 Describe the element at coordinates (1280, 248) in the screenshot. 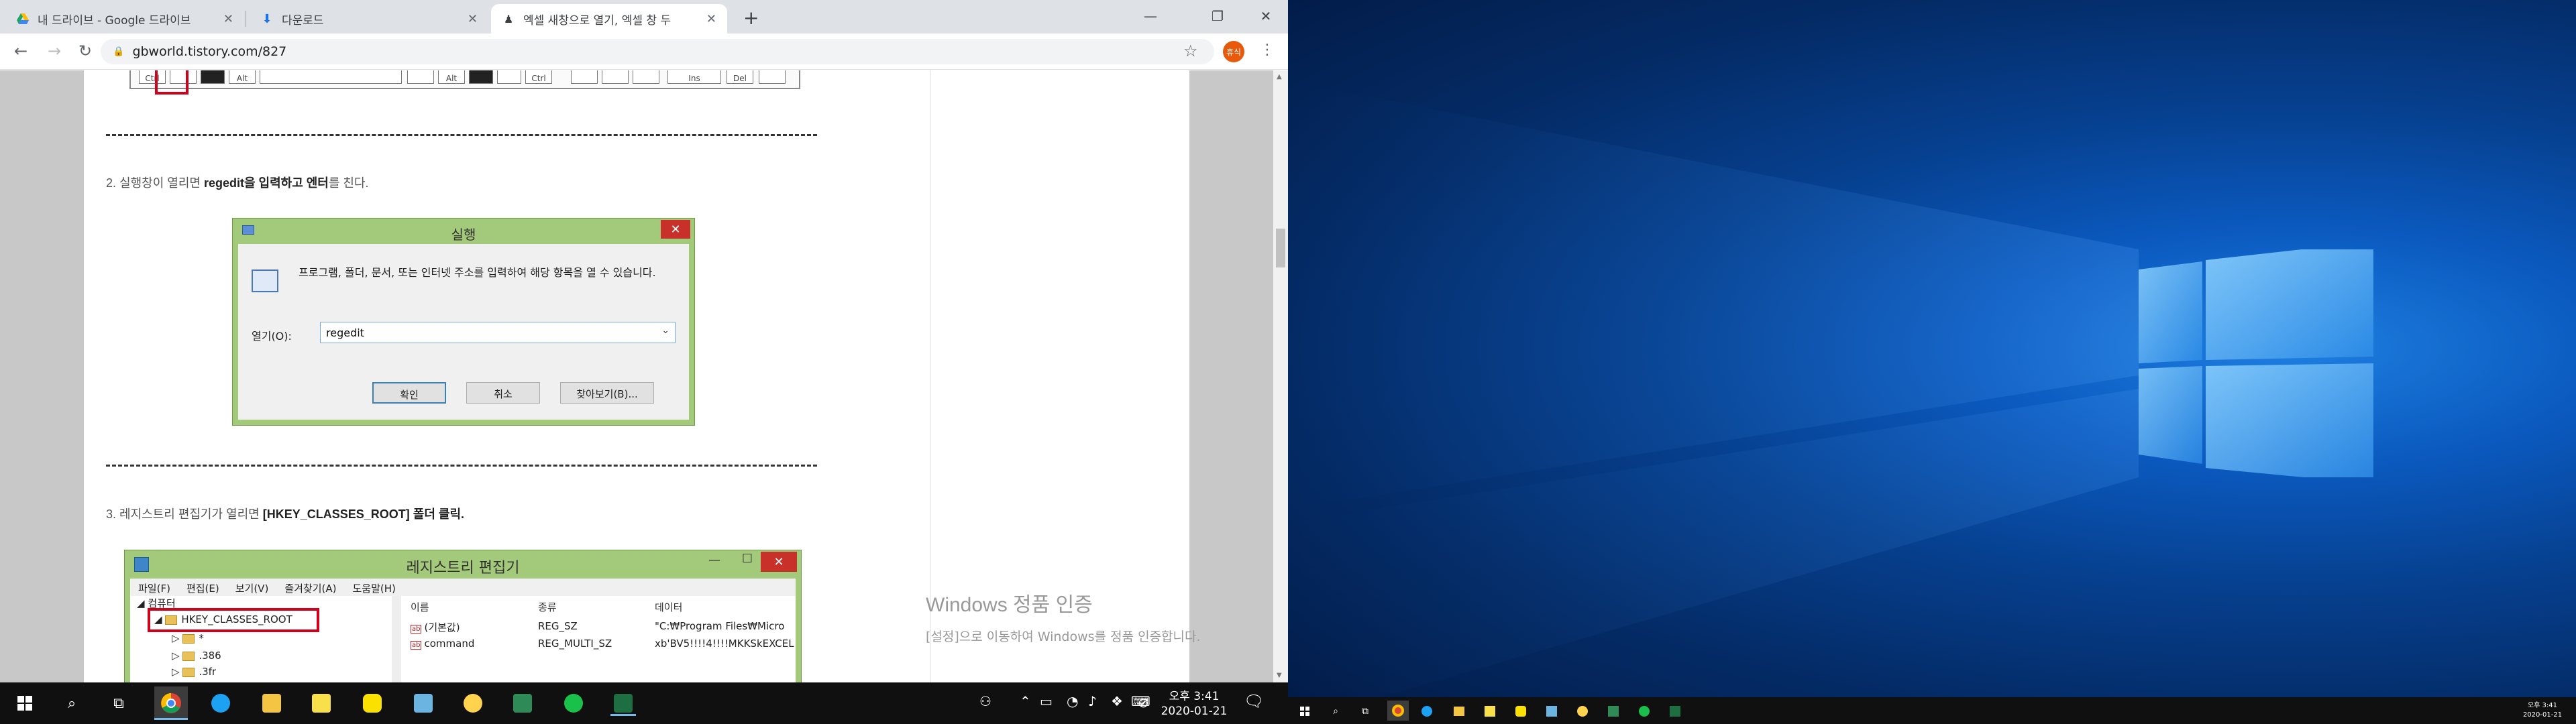

I see `scroll-thumb` at that location.